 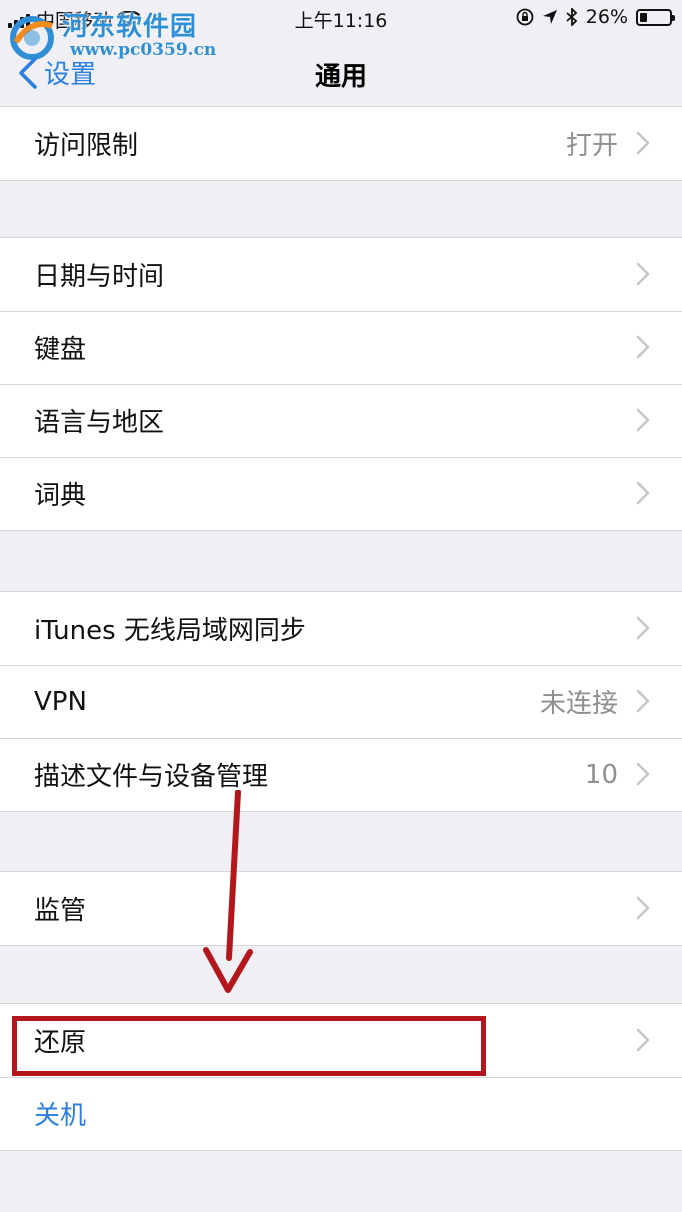 I want to click on status-right: 26%, so click(x=595, y=17).